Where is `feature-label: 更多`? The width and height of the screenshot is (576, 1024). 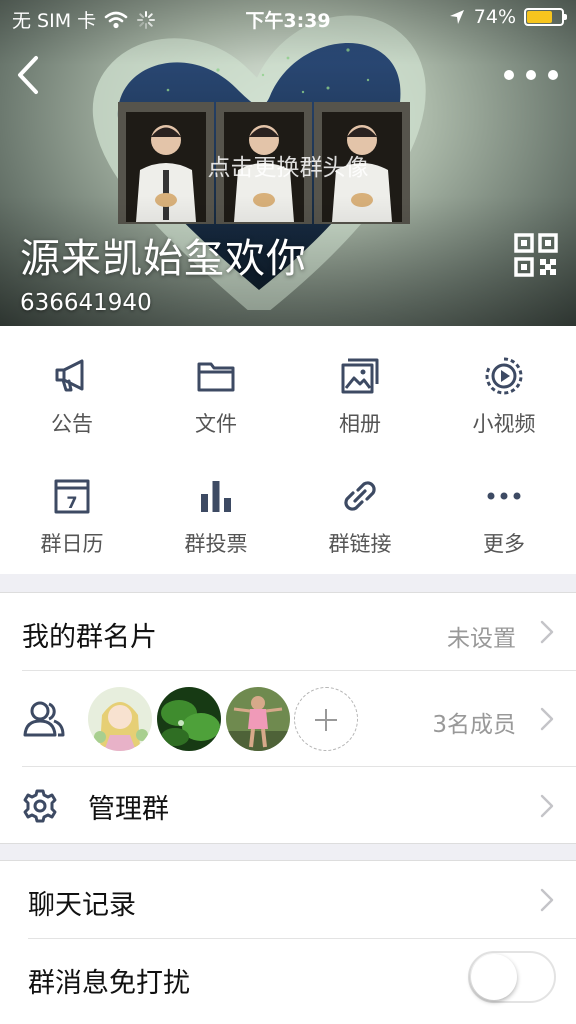
feature-label: 更多 is located at coordinates (504, 544).